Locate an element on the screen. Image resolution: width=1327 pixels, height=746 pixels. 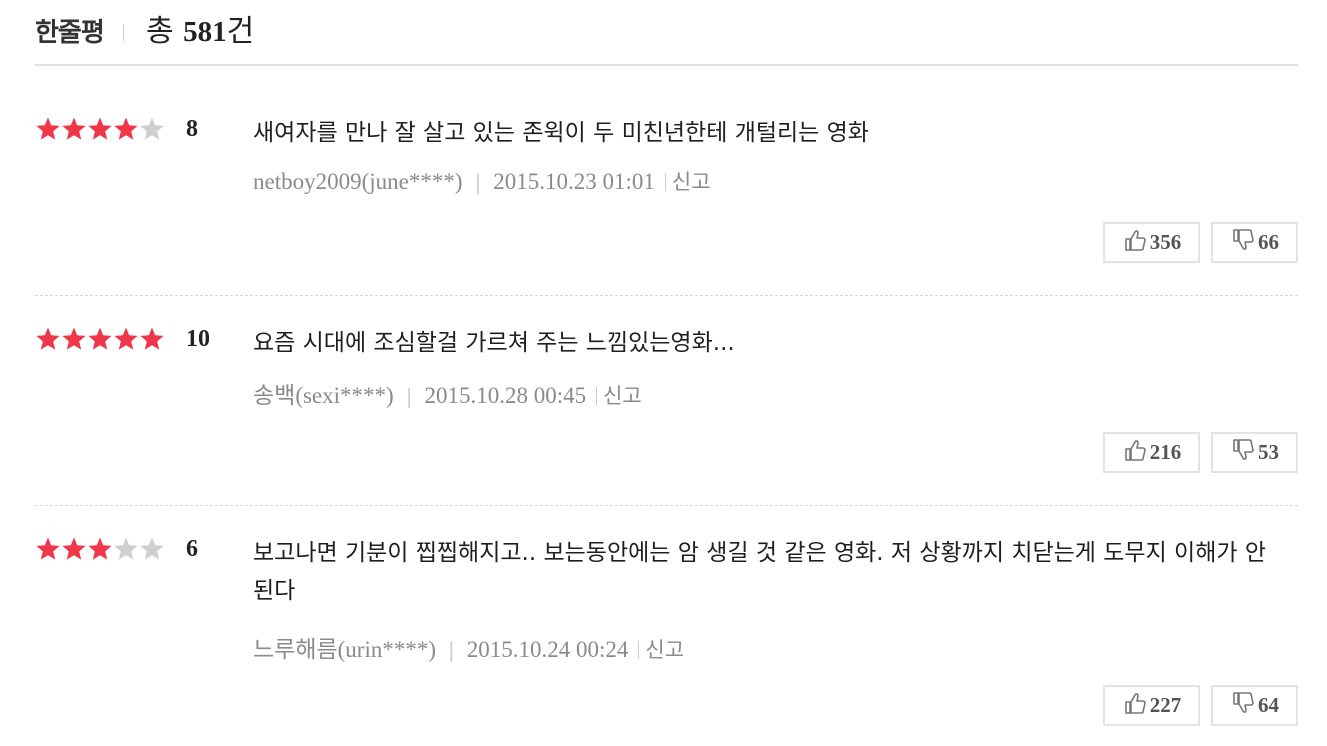
review-meta: 송백(sexi****) | 2015.10.28 00:45 신고 is located at coordinates (447, 393).